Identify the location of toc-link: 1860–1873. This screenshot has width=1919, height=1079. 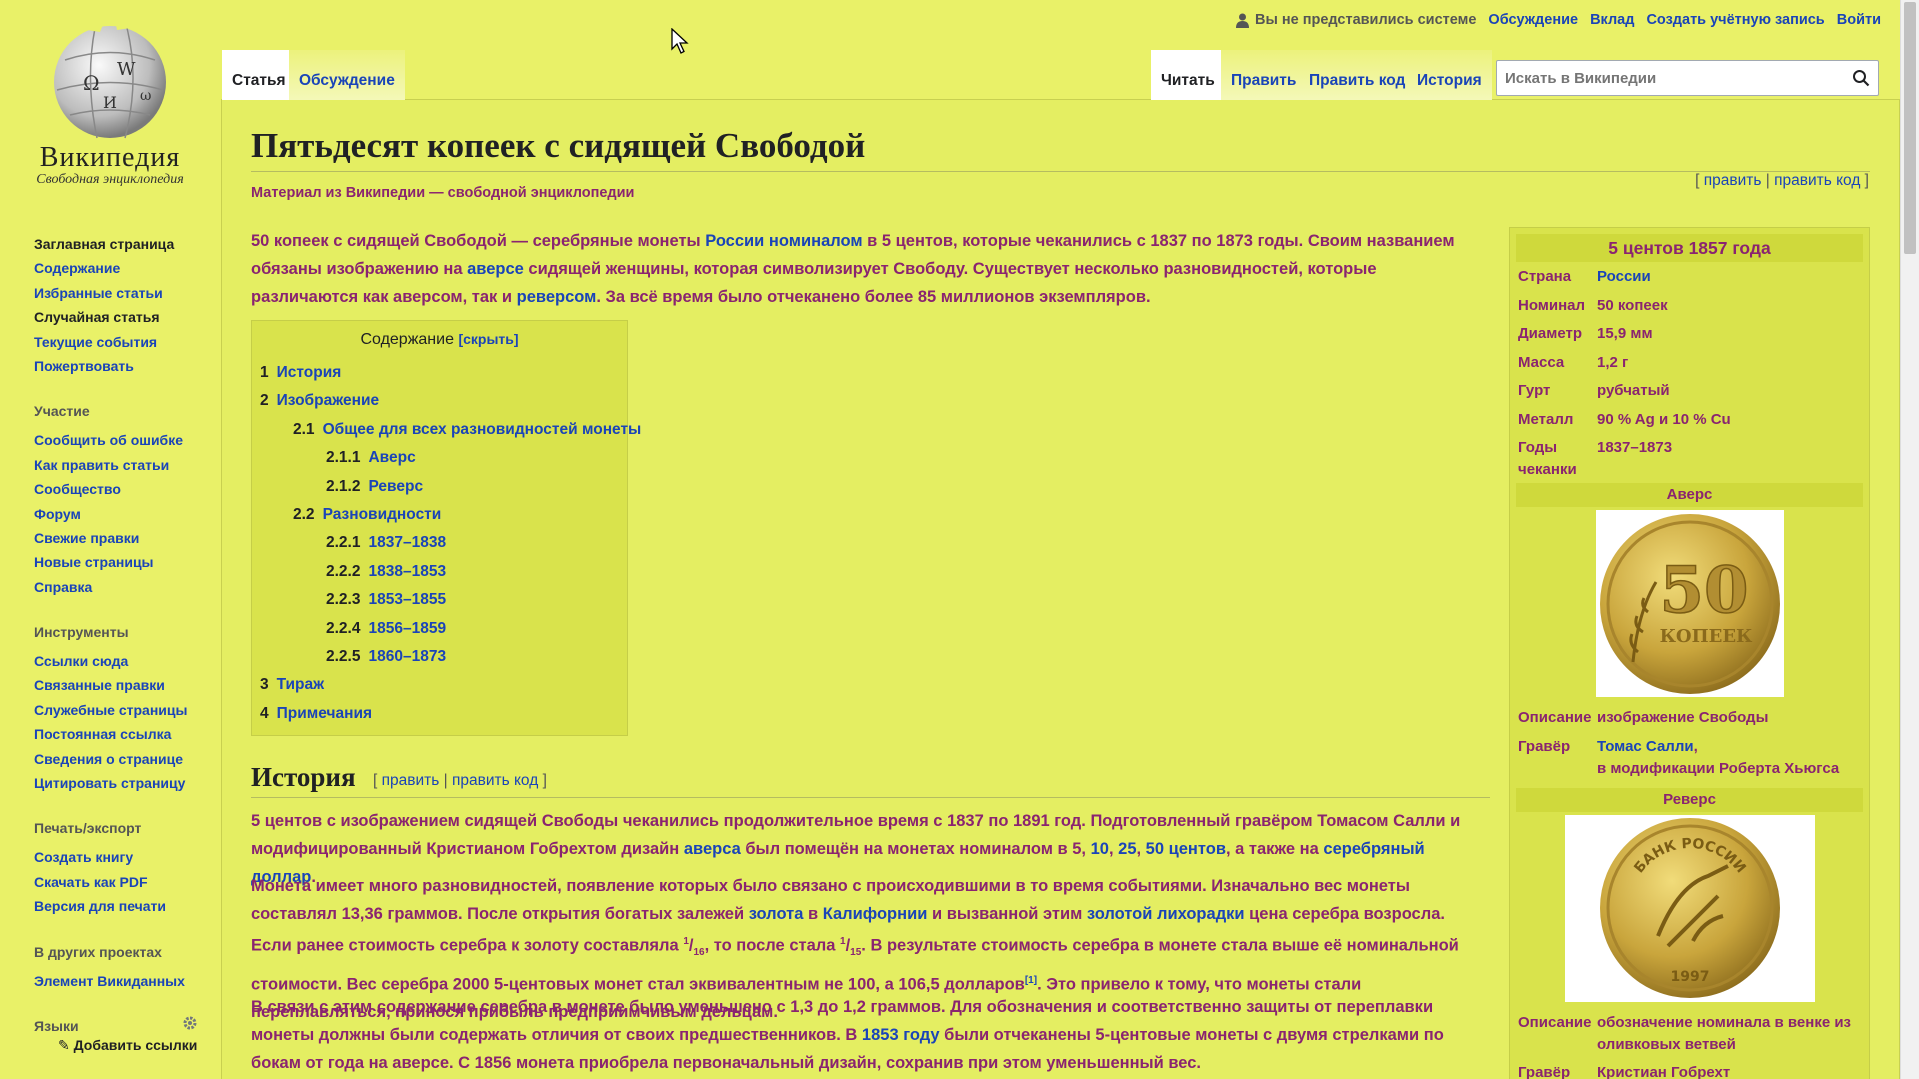
(407, 656).